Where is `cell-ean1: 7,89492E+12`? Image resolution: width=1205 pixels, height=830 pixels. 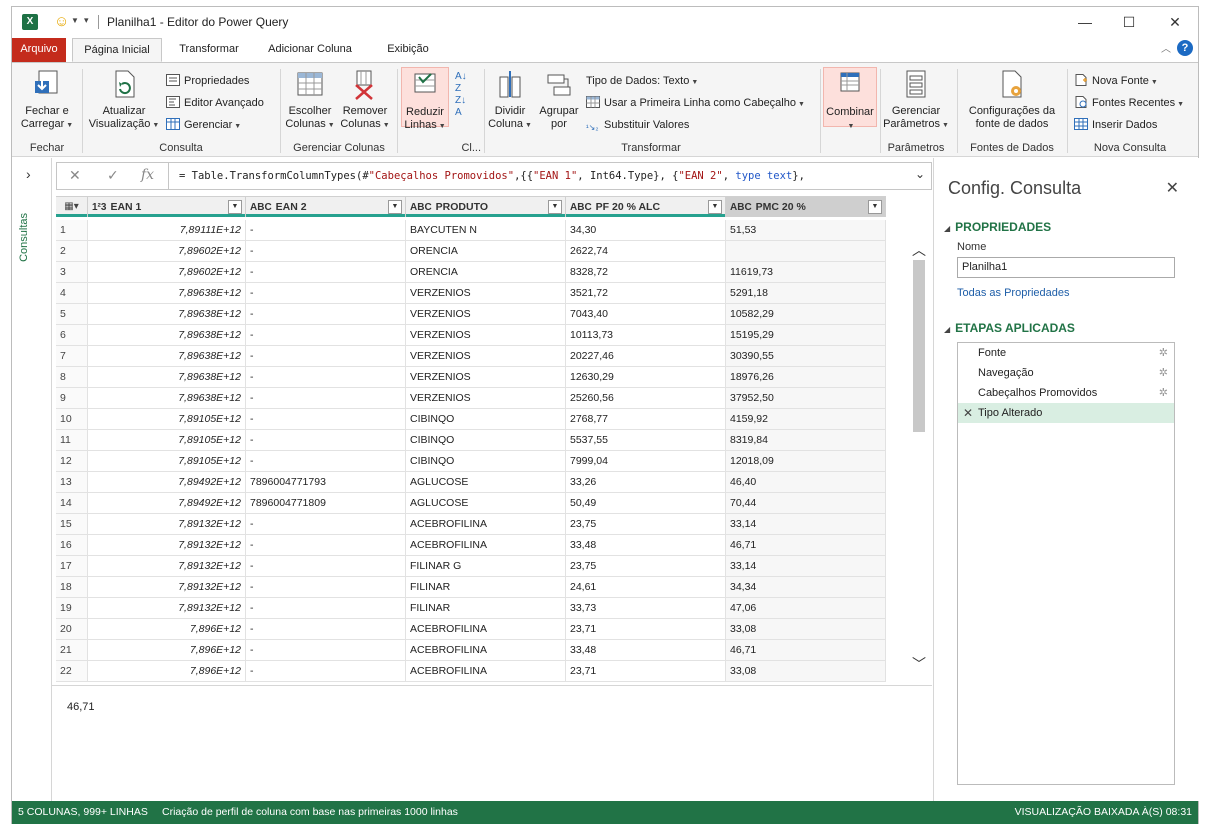 cell-ean1: 7,89492E+12 is located at coordinates (167, 503).